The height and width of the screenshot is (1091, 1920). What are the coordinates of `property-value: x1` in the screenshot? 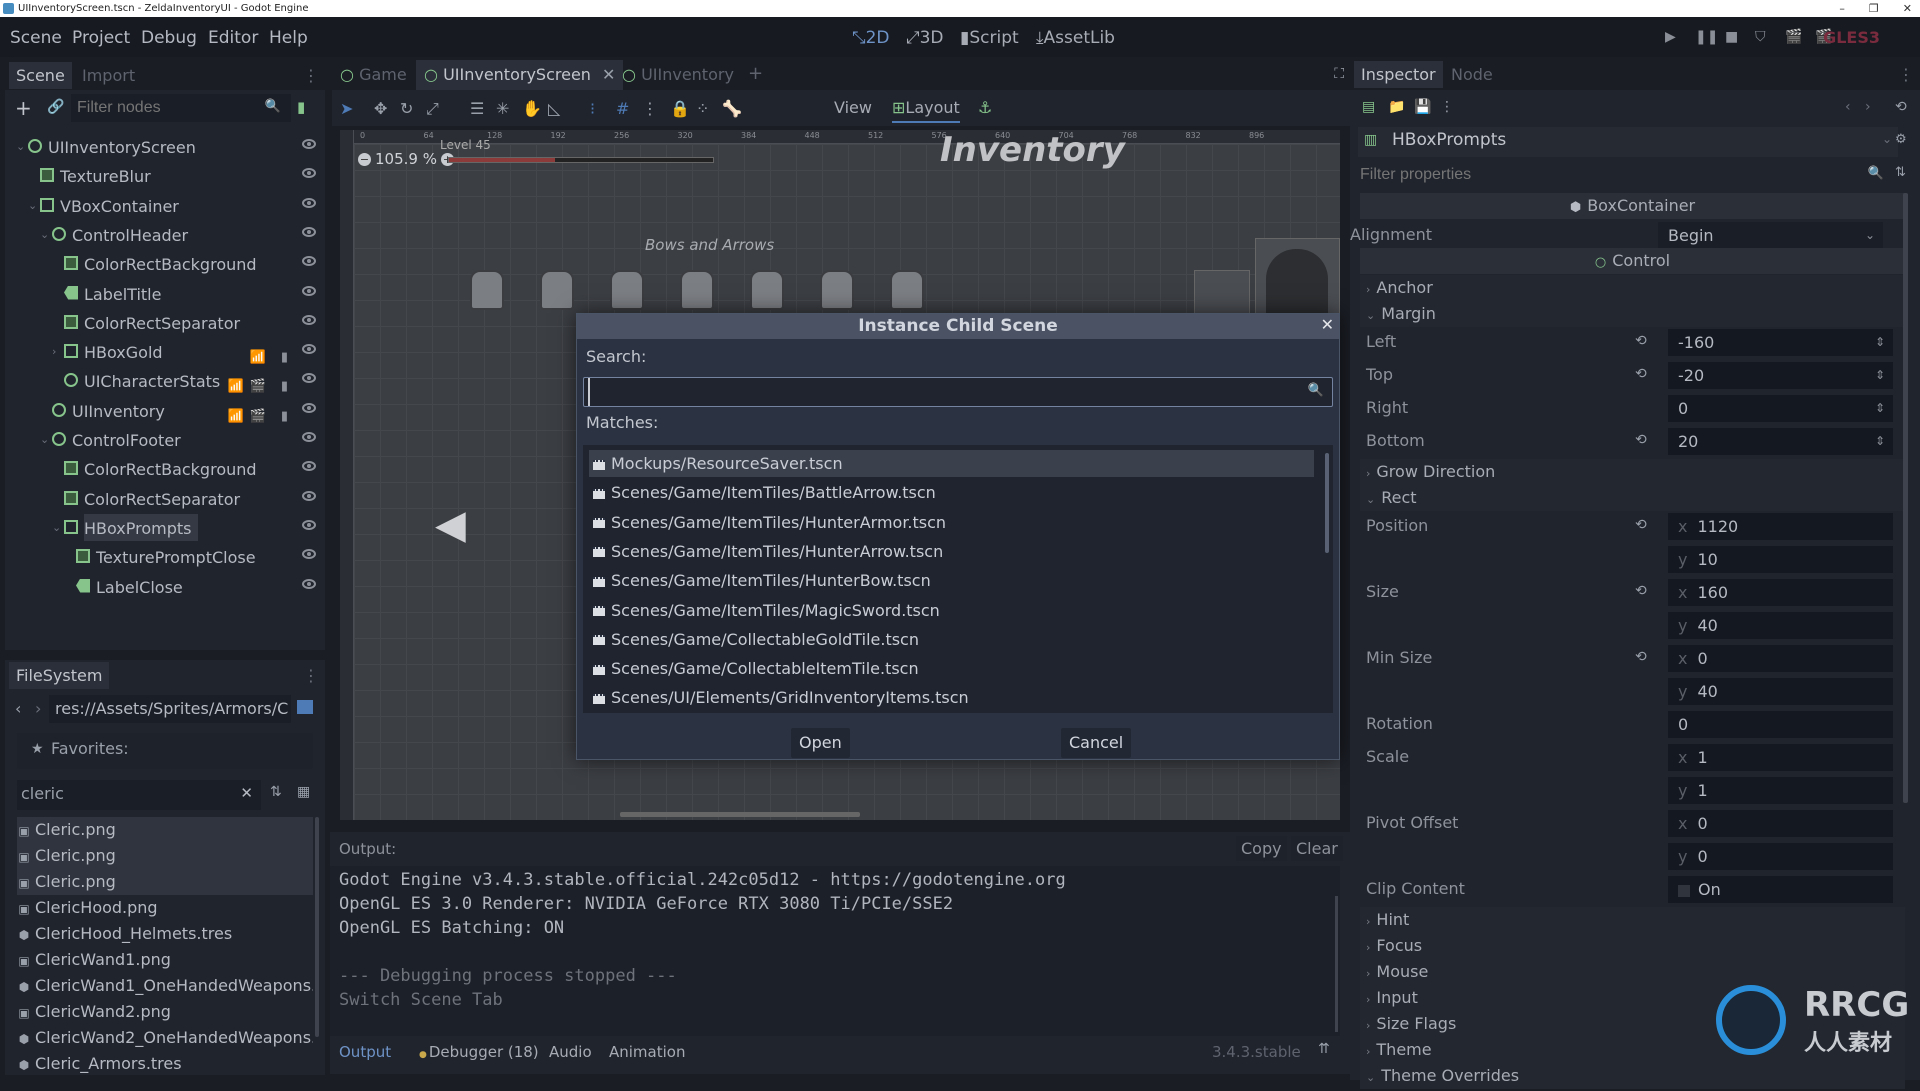 It's located at (1780, 757).